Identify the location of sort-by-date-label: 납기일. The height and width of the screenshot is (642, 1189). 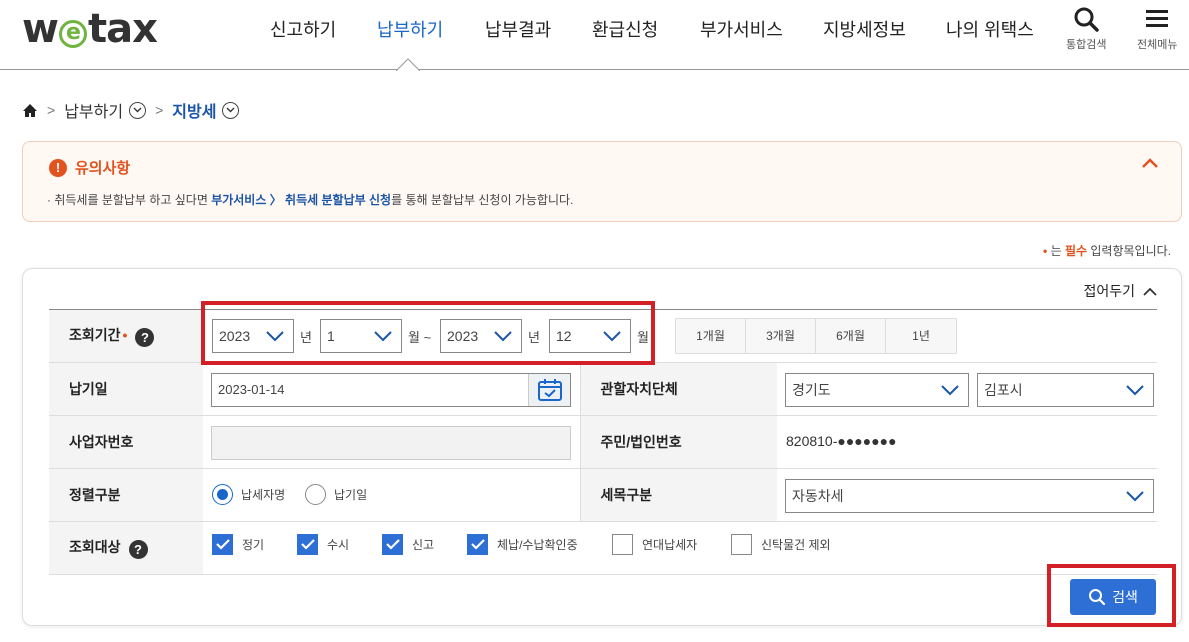
(351, 495).